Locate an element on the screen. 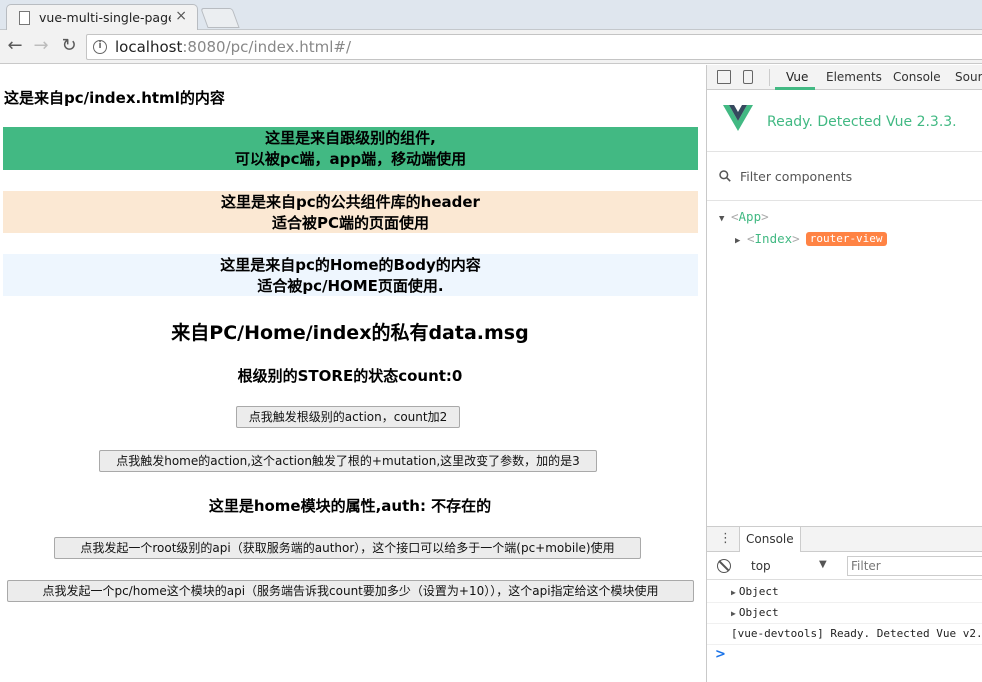  forward-button: → is located at coordinates (41, 46).